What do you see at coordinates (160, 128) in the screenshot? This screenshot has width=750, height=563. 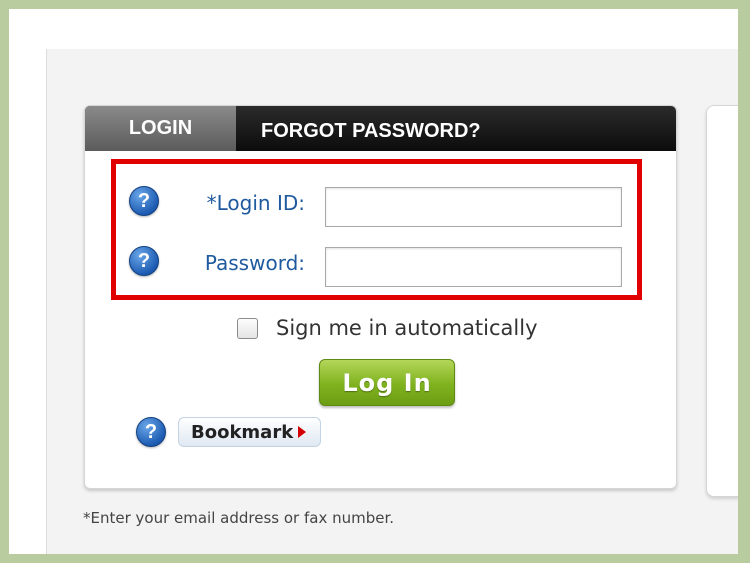 I see `tab-login: LOGIN` at bounding box center [160, 128].